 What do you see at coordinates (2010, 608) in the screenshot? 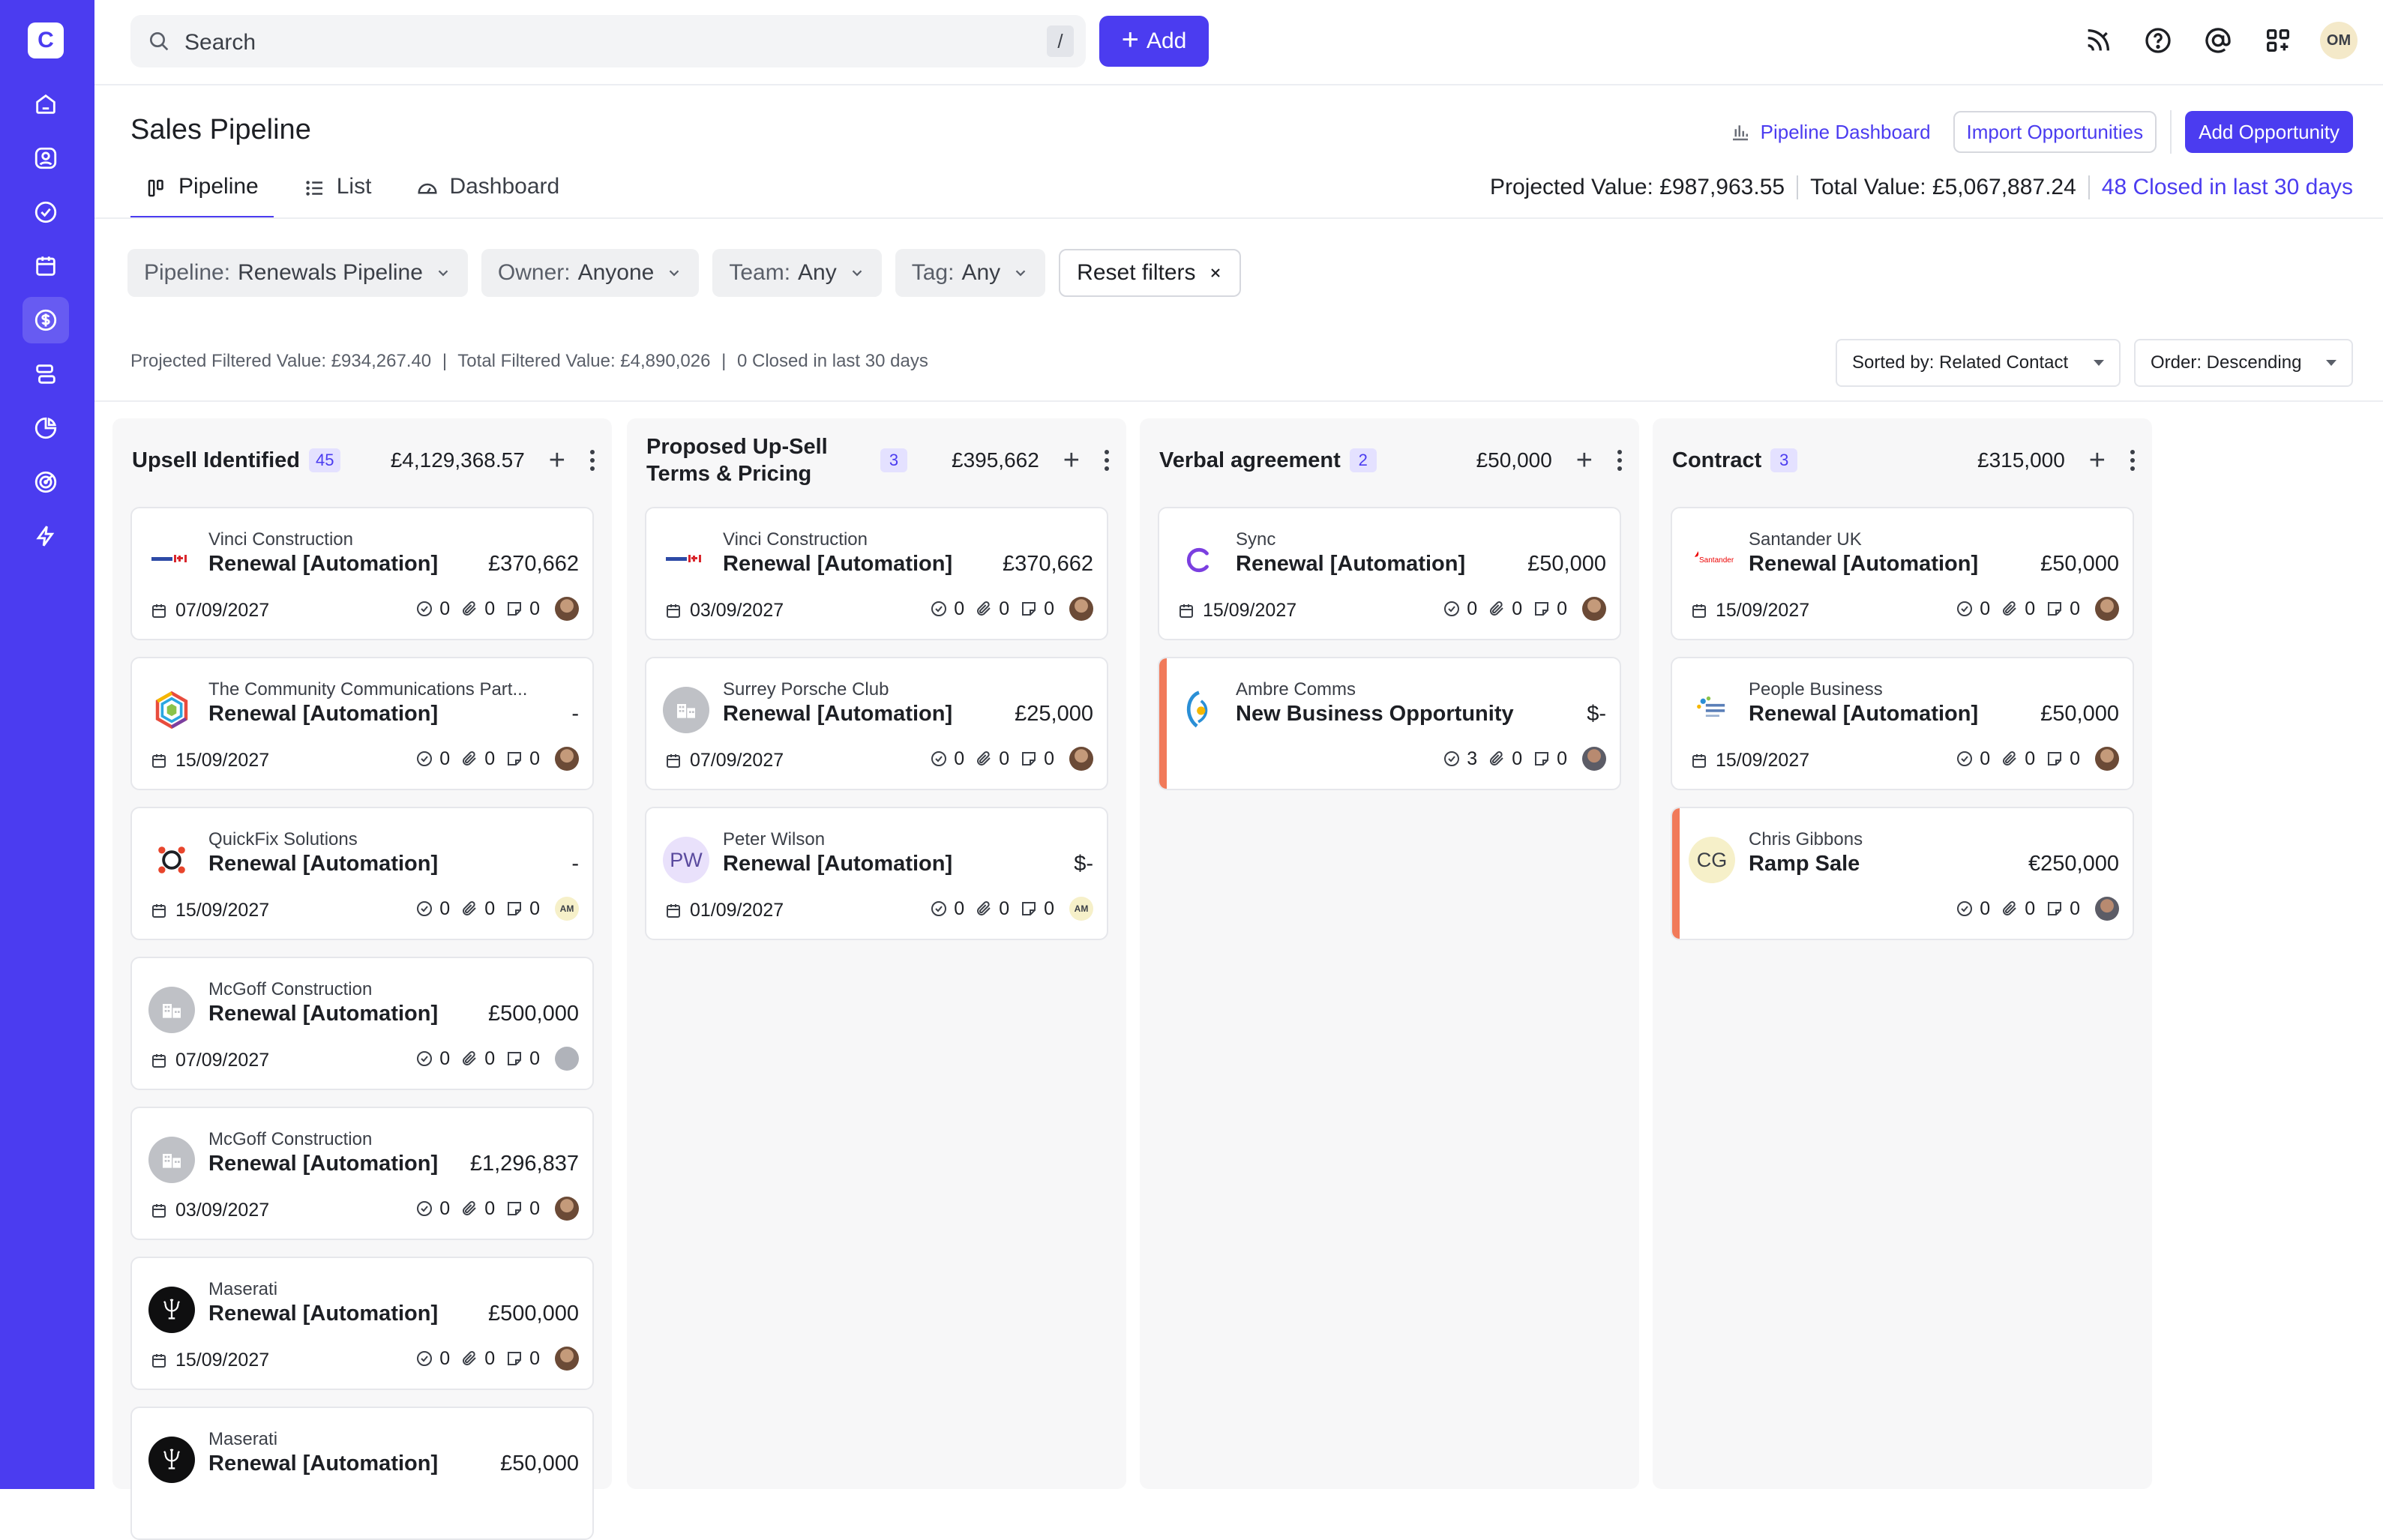
I see `attachment-icon` at bounding box center [2010, 608].